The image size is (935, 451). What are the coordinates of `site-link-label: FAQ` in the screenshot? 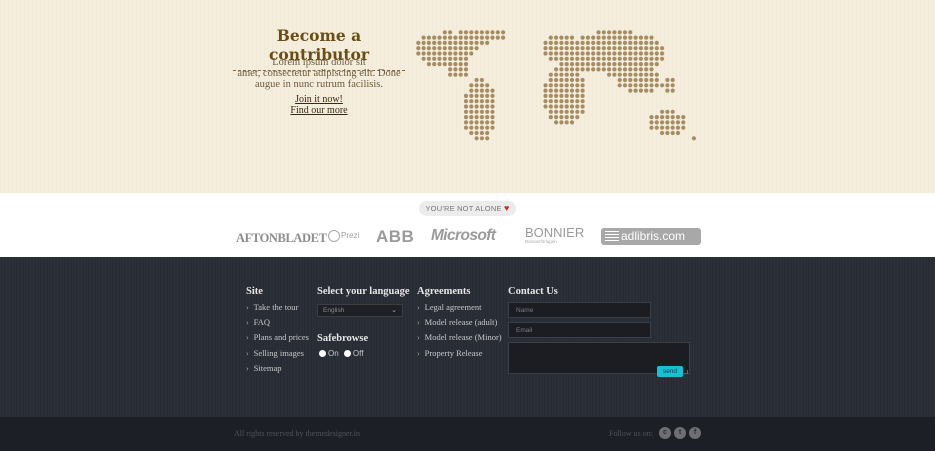 It's located at (262, 322).